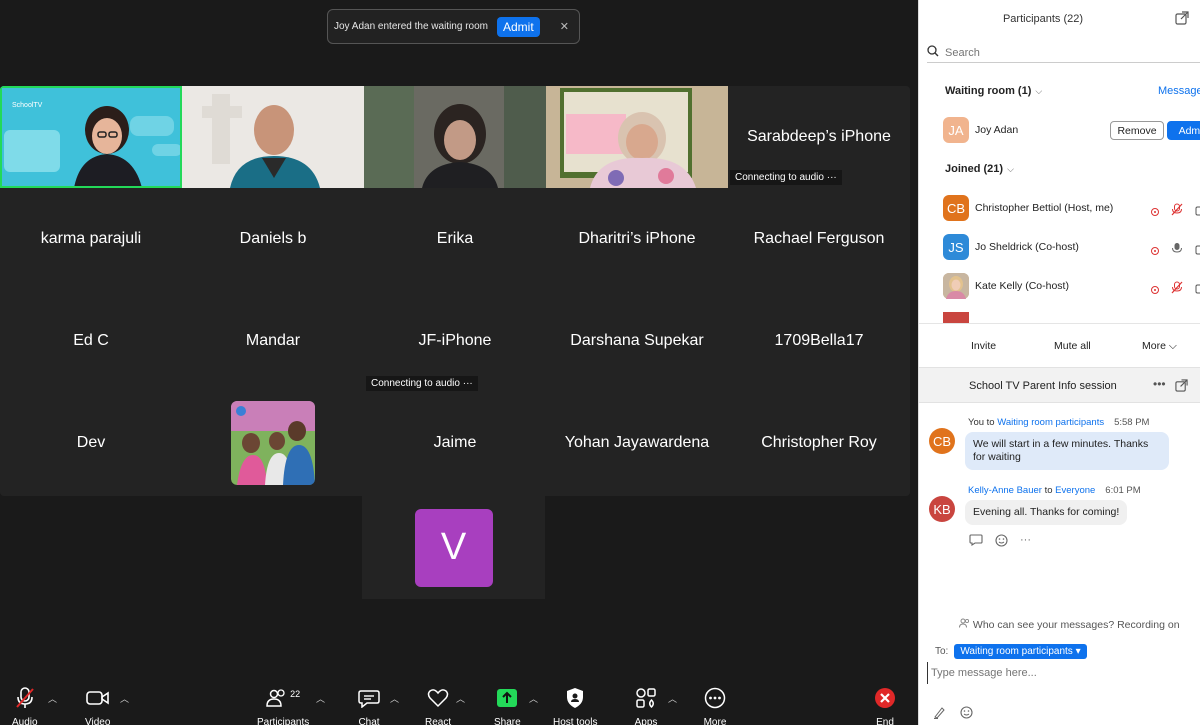 The width and height of the screenshot is (1200, 725). What do you see at coordinates (646, 698) in the screenshot?
I see `apps-icon` at bounding box center [646, 698].